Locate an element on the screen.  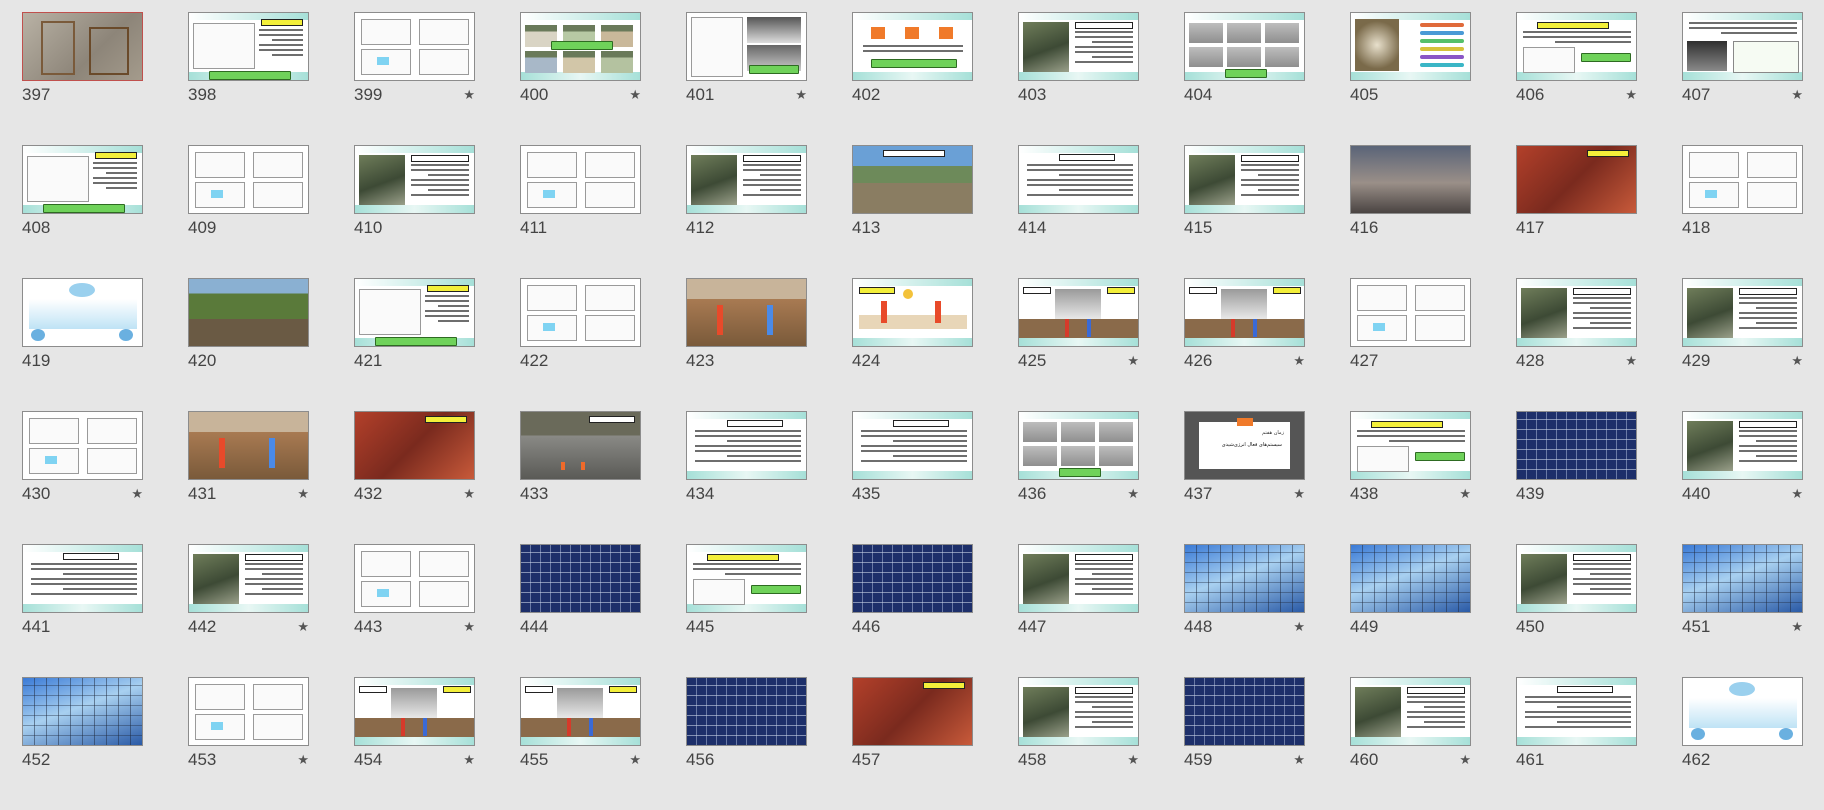
slide-thumbnail-432: 432 ★ is located at coordinates (414, 477).